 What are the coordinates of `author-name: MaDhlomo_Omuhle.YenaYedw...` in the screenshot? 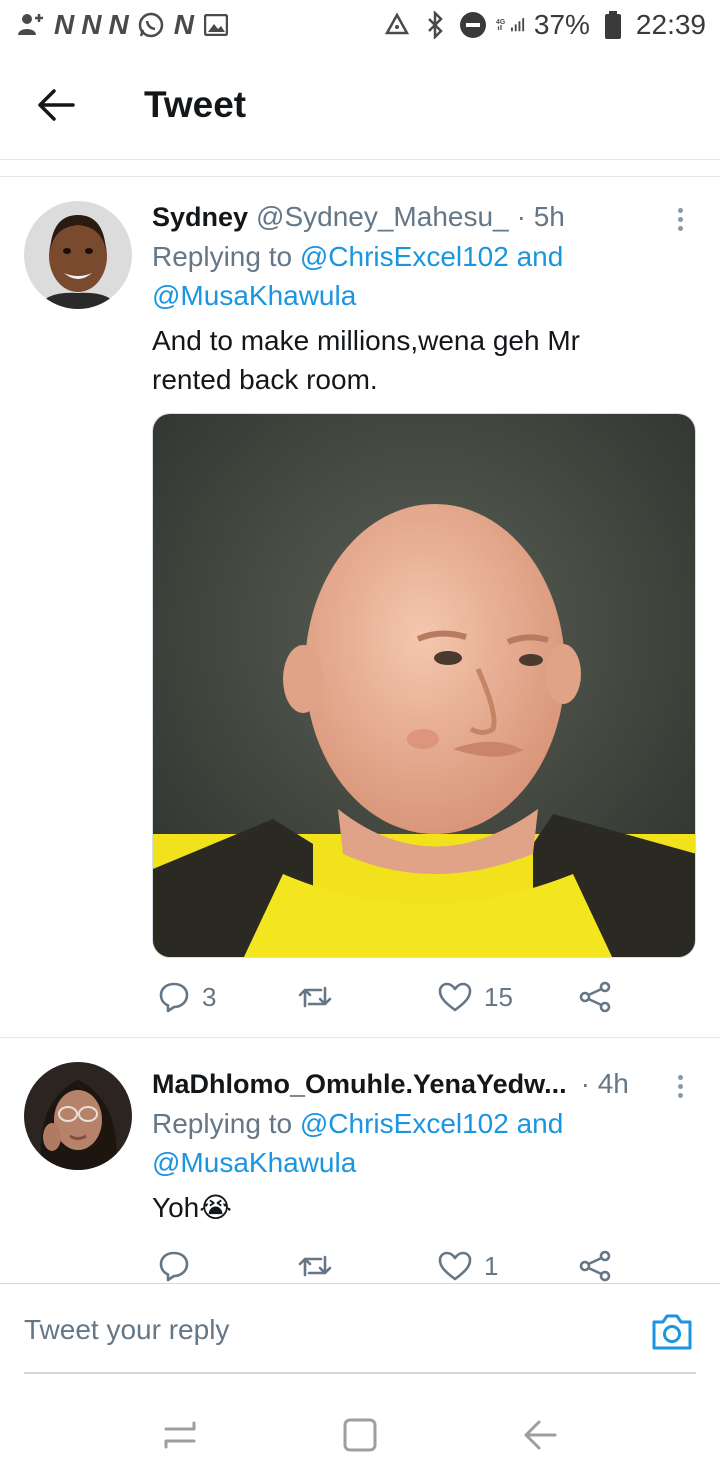 It's located at (359, 1084).